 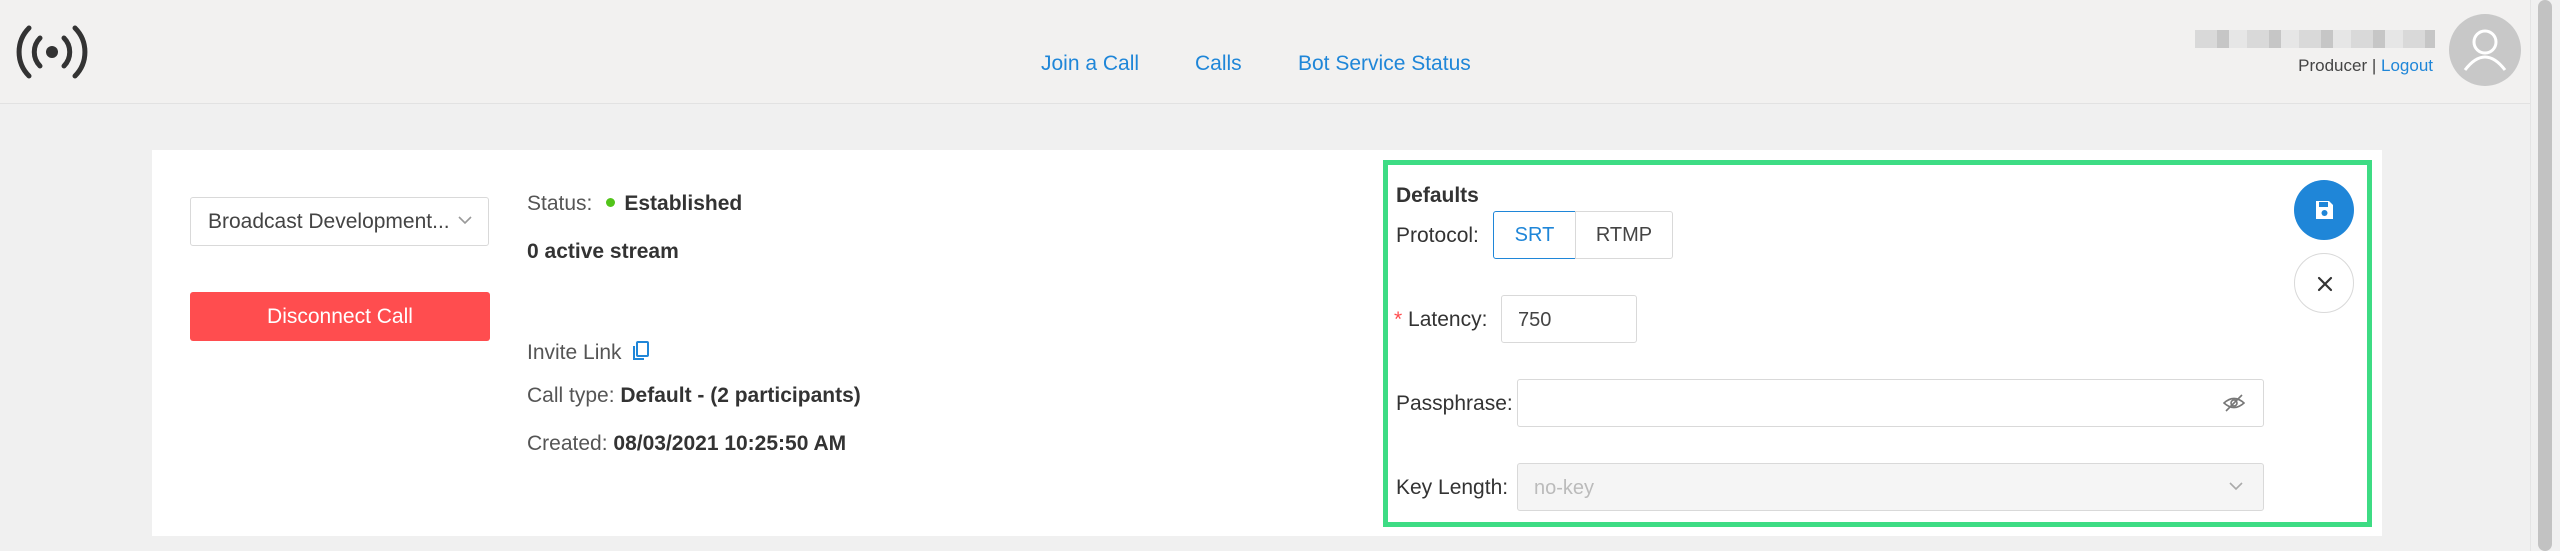 I want to click on user-icon, so click(x=2485, y=50).